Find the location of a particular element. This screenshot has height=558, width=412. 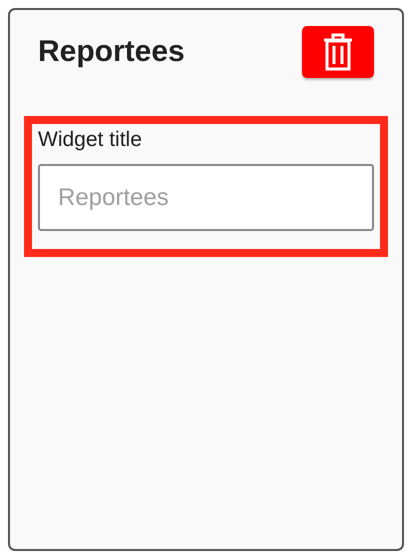

trash-icon is located at coordinates (338, 52).